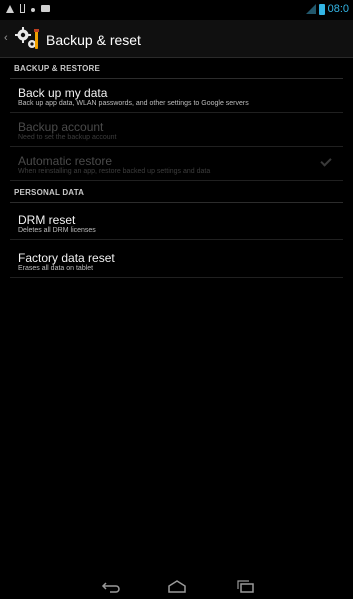 The height and width of the screenshot is (599, 353). What do you see at coordinates (176, 39) in the screenshot?
I see `action-bar: ‹ Backup & reset` at bounding box center [176, 39].